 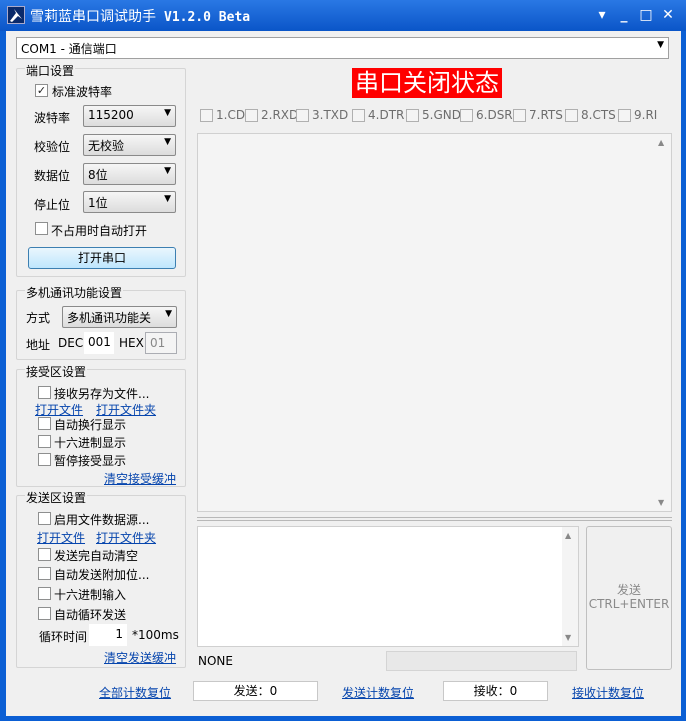 I want to click on baud-select: 115200 ▼, so click(x=129, y=116).